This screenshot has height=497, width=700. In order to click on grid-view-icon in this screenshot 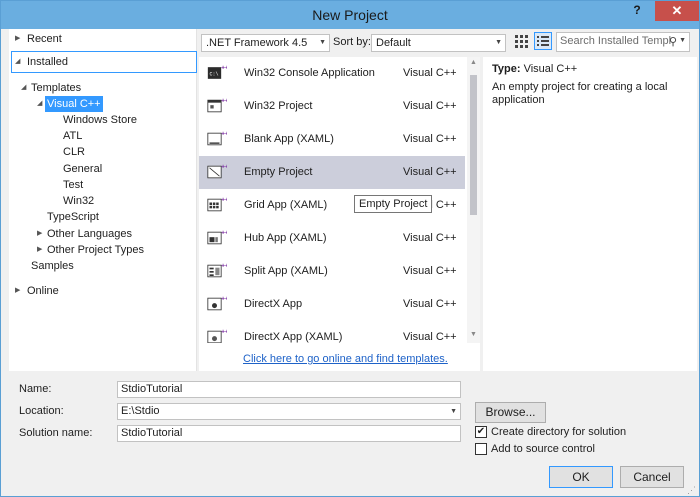, I will do `click(521, 41)`.